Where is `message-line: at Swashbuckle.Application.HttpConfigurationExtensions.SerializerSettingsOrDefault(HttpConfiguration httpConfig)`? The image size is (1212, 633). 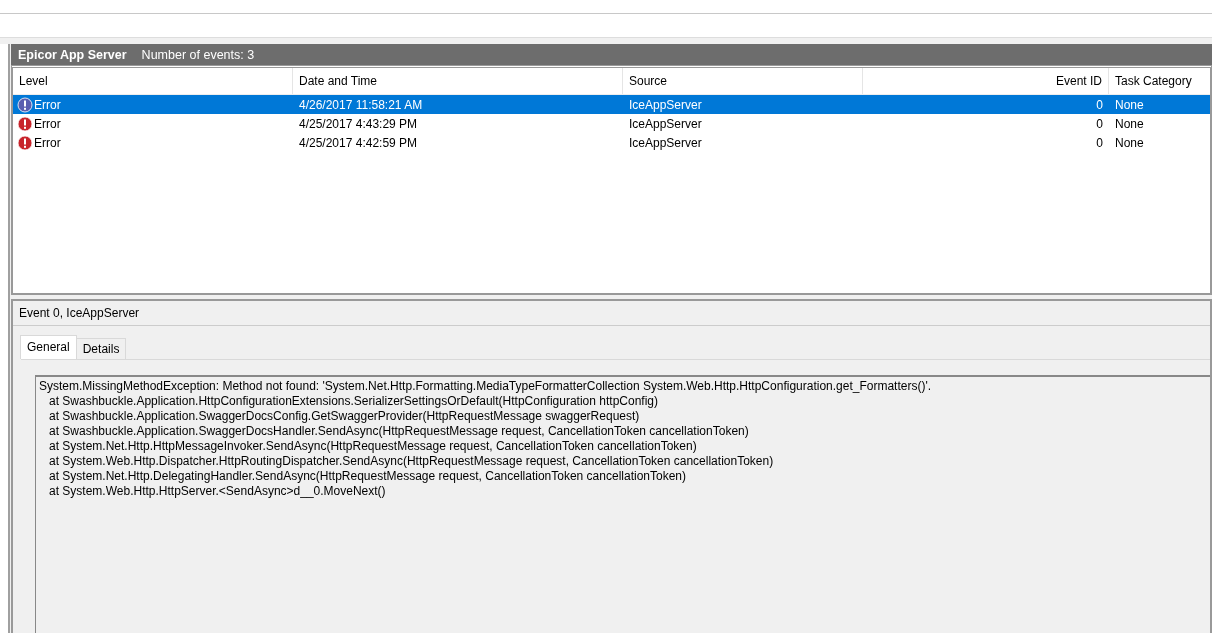
message-line: at Swashbuckle.Application.HttpConfigurationExtensions.SerializerSettingsOrDefault(HttpConfiguration httpConfig) is located at coordinates (353, 401).